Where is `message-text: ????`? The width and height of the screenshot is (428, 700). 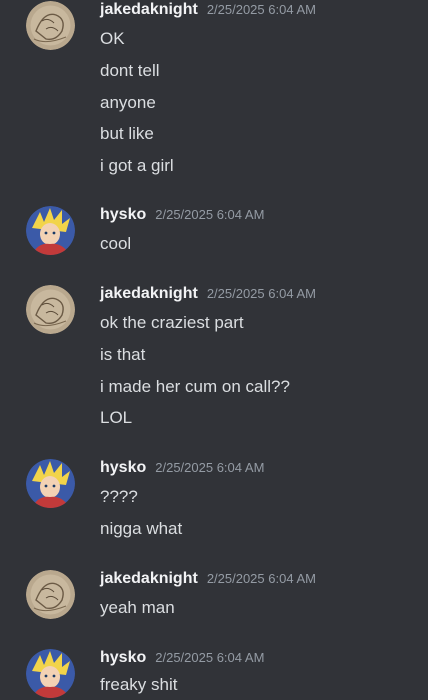
message-text: ???? is located at coordinates (119, 496).